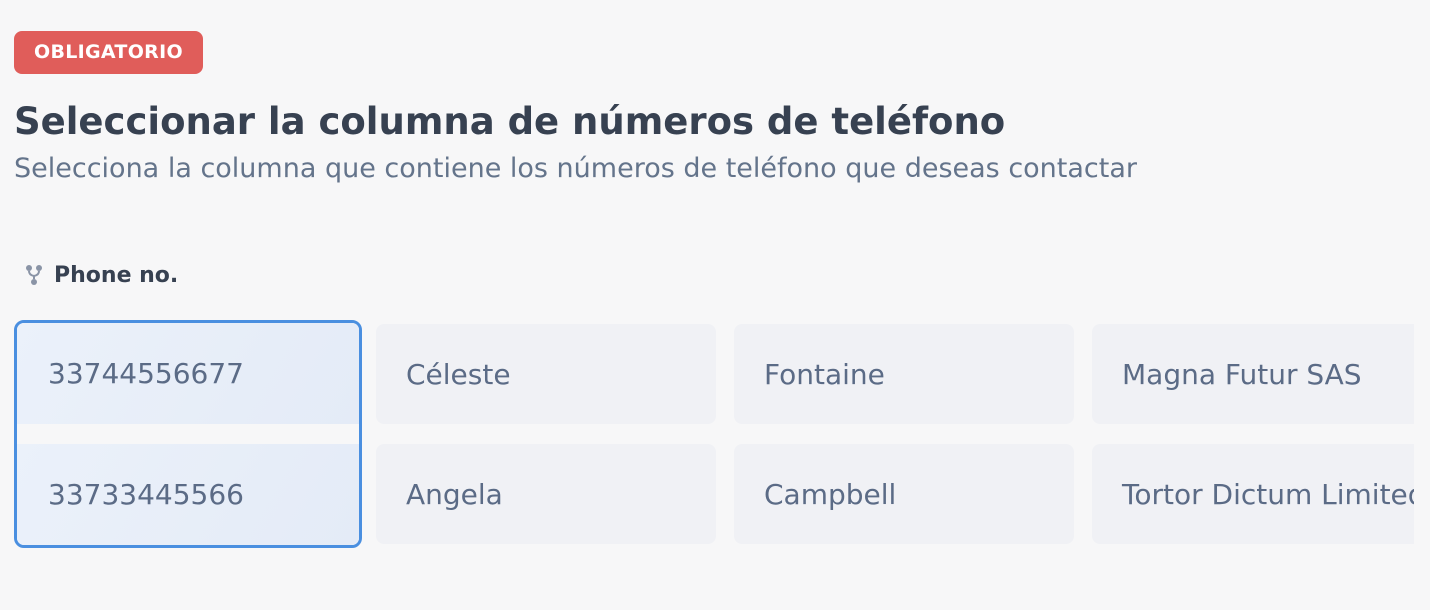  What do you see at coordinates (188, 373) in the screenshot?
I see `column-cell: 33744556677` at bounding box center [188, 373].